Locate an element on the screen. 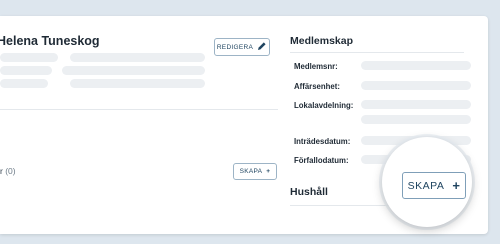 The image size is (500, 244). member-name: Helena Tuneskog is located at coordinates (50, 41).